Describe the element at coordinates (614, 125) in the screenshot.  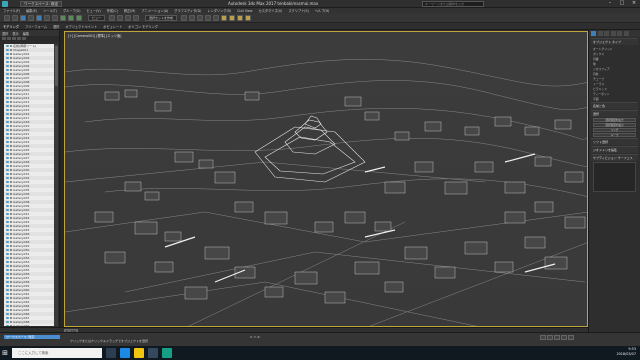
I see `panel-button: 選択範囲を縮小` at that location.